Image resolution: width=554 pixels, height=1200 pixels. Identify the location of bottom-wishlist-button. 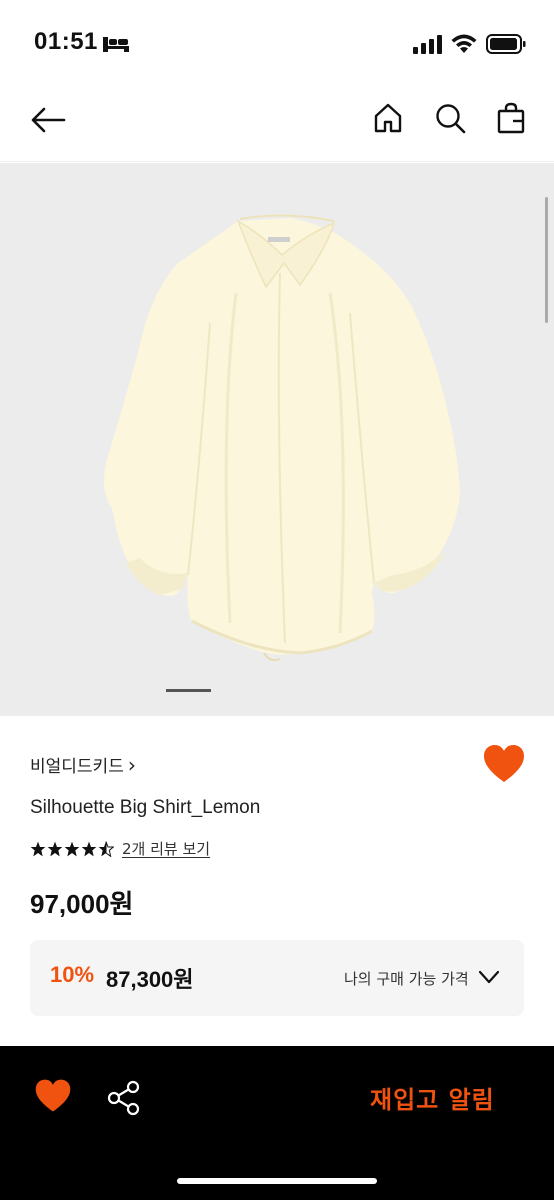
(53, 1096).